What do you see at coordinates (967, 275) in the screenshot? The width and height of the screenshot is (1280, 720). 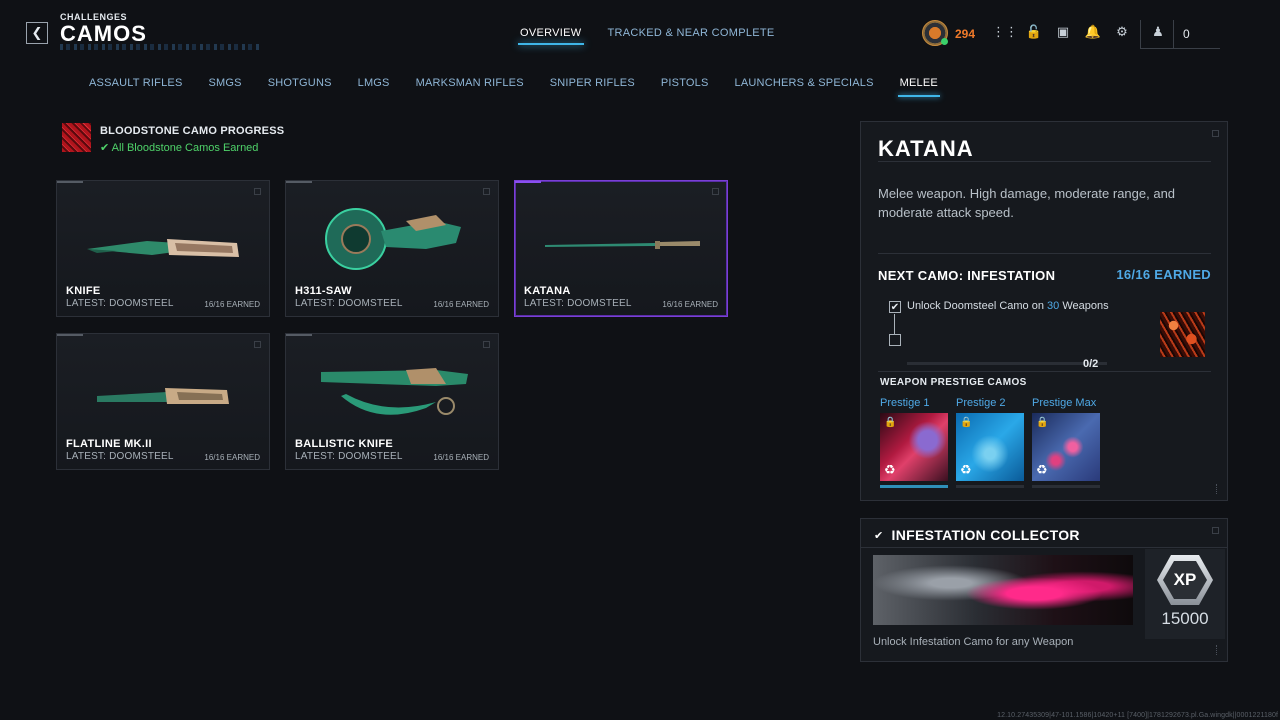 I see `next-camo-label: NEXT CAMO: INFESTATION` at bounding box center [967, 275].